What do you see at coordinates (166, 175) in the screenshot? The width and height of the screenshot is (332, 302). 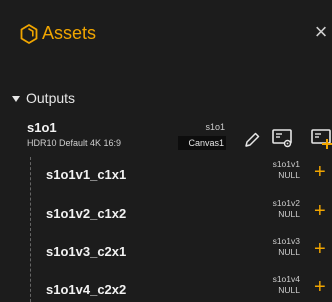 I see `list-item: s1o1v1_c1x1 s1o1v1 NULL +` at bounding box center [166, 175].